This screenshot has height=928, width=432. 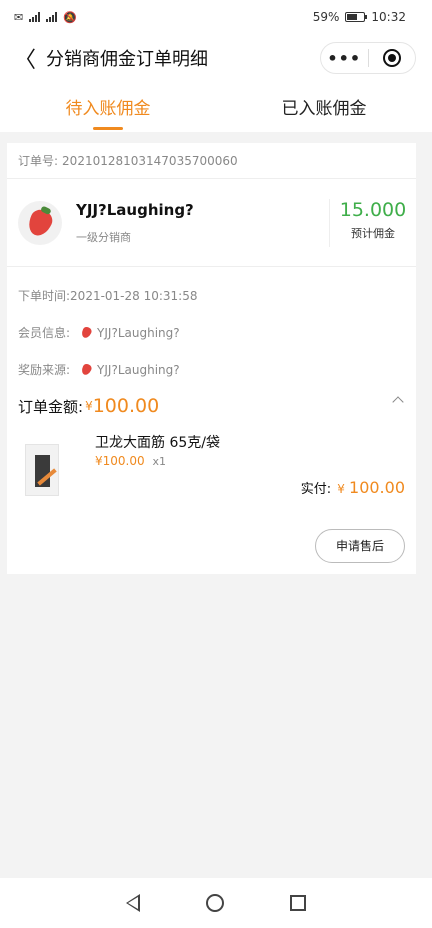 I want to click on back-button: 〈, so click(x=28, y=58).